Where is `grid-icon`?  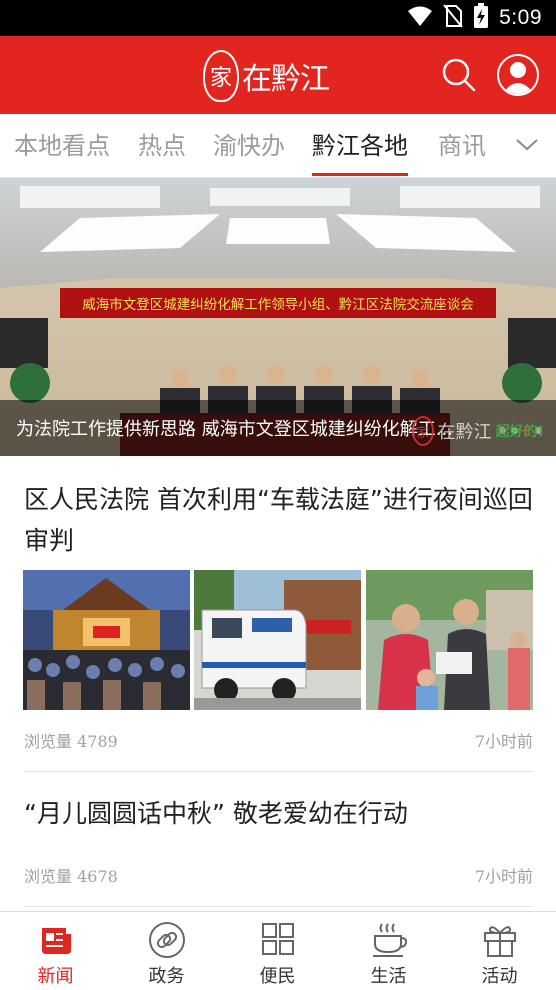
grid-icon is located at coordinates (278, 939).